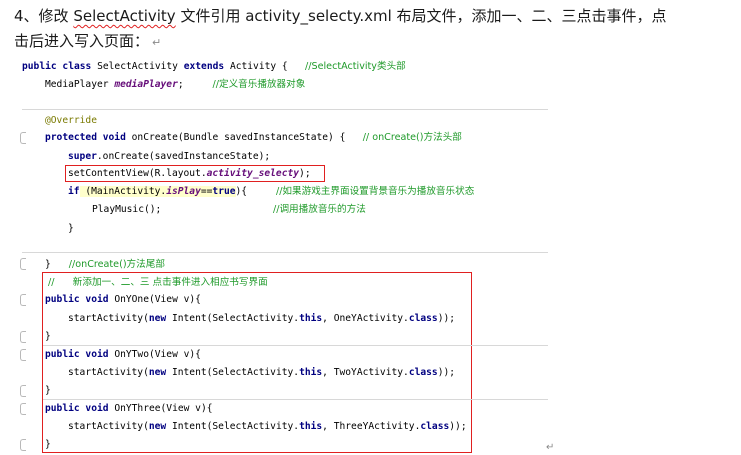 The image size is (741, 455). What do you see at coordinates (195, 84) in the screenshot?
I see `code-text: ;` at bounding box center [195, 84].